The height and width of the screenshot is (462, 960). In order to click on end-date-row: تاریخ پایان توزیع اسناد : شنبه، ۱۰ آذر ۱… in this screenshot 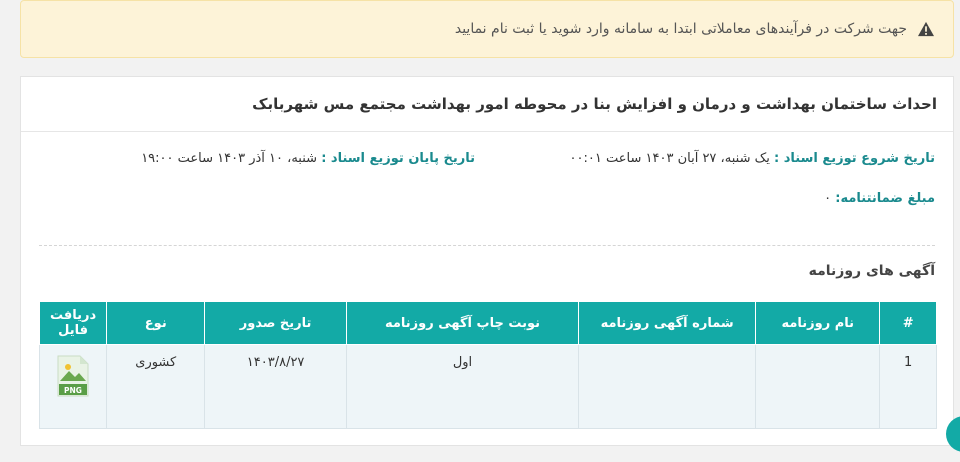, I will do `click(308, 158)`.